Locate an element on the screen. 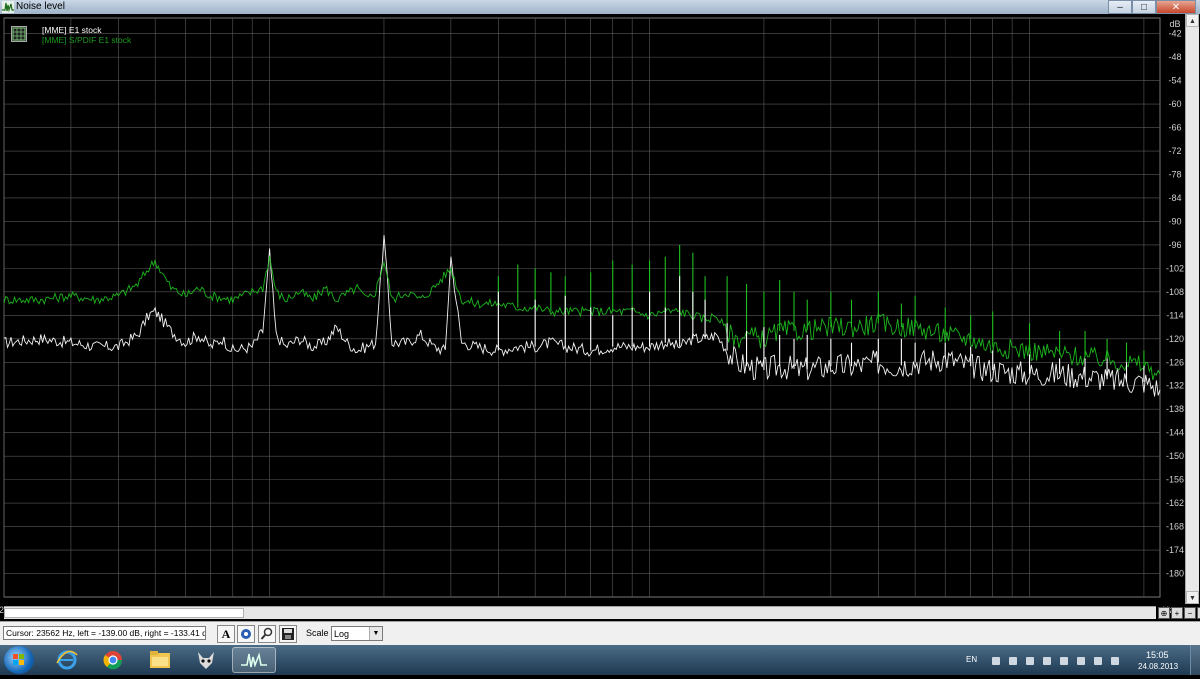 Image resolution: width=1200 pixels, height=679 pixels. y-tick-label: -126 is located at coordinates (1175, 362).